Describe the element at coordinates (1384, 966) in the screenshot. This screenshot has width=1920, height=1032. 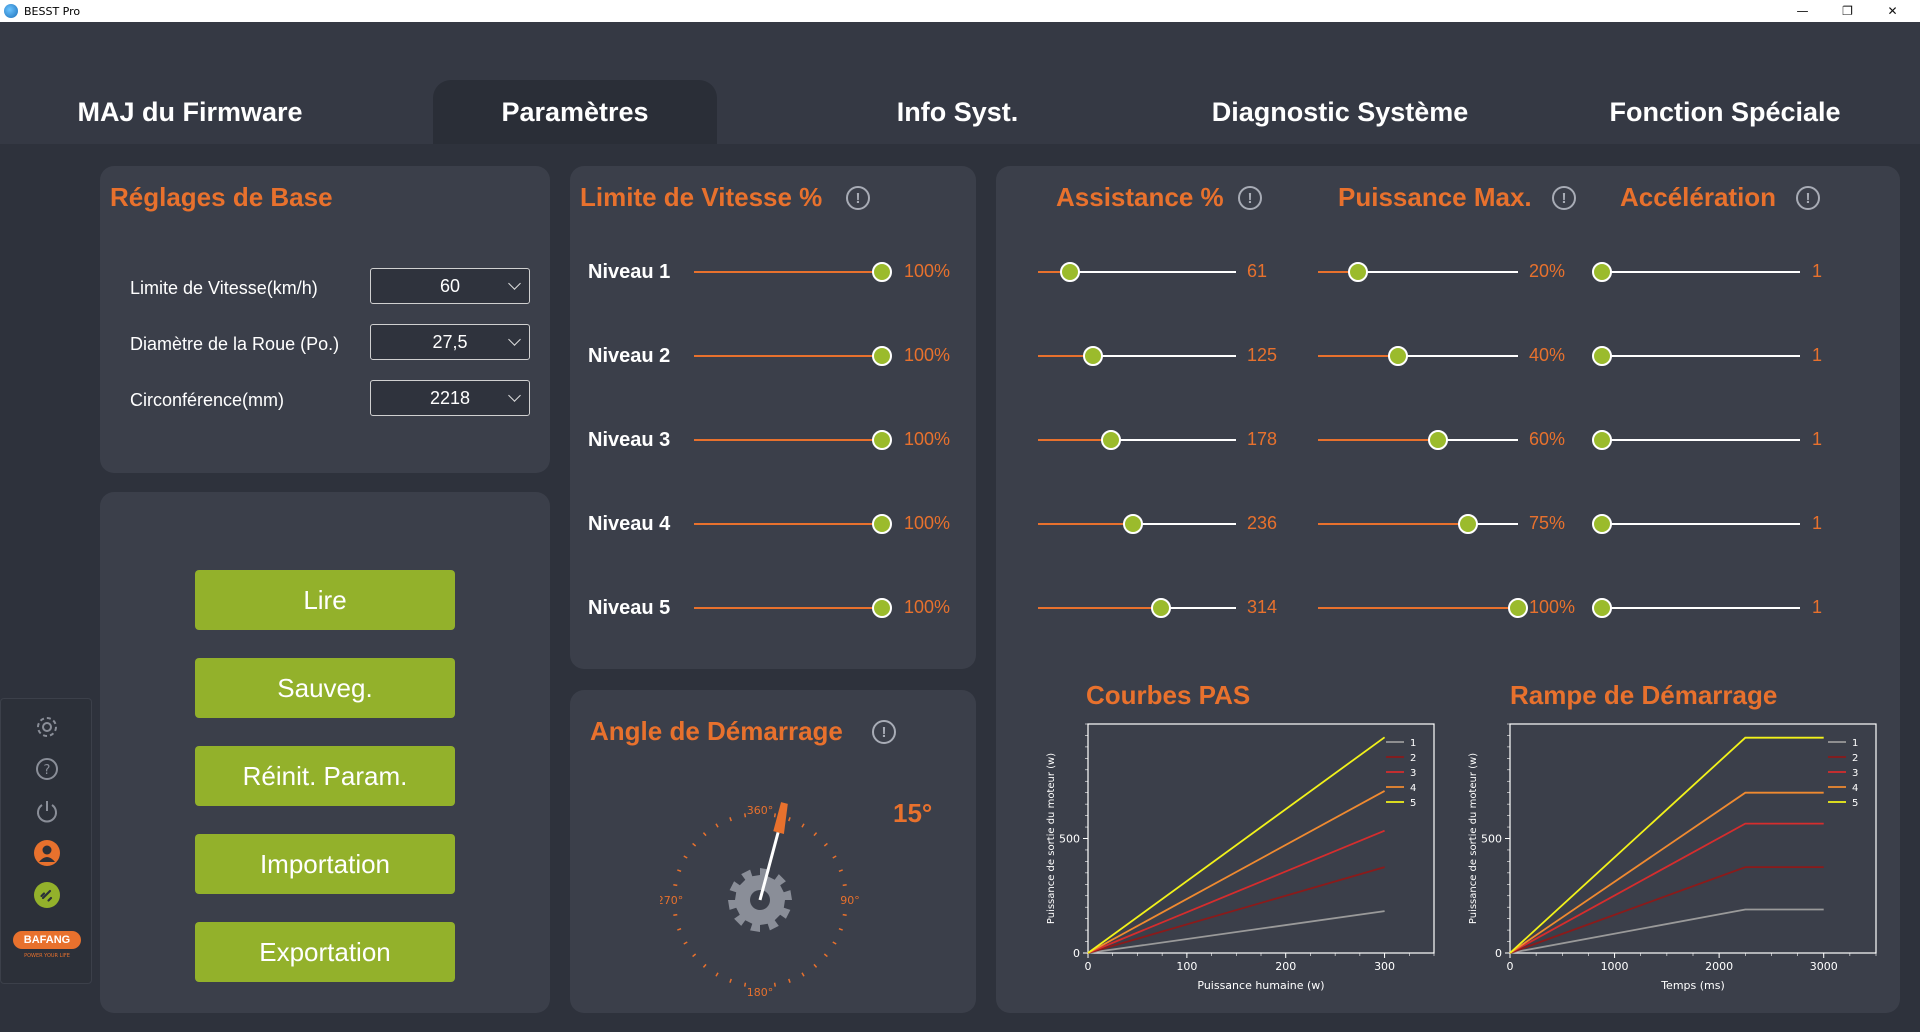
I see `x-tick-label: 300` at that location.